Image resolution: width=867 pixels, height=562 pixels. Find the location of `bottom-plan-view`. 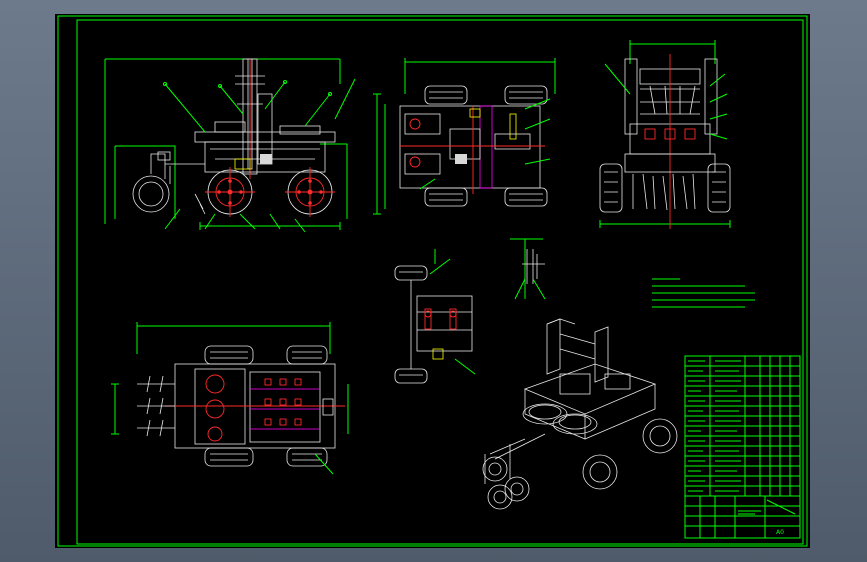

bottom-plan-view is located at coordinates (230, 398).